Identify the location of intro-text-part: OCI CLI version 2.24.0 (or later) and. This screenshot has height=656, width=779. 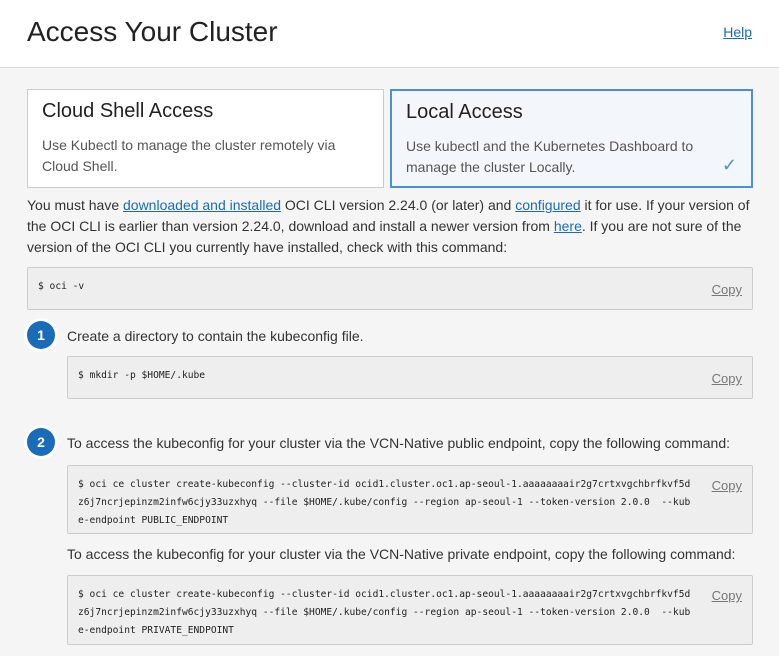
(398, 205).